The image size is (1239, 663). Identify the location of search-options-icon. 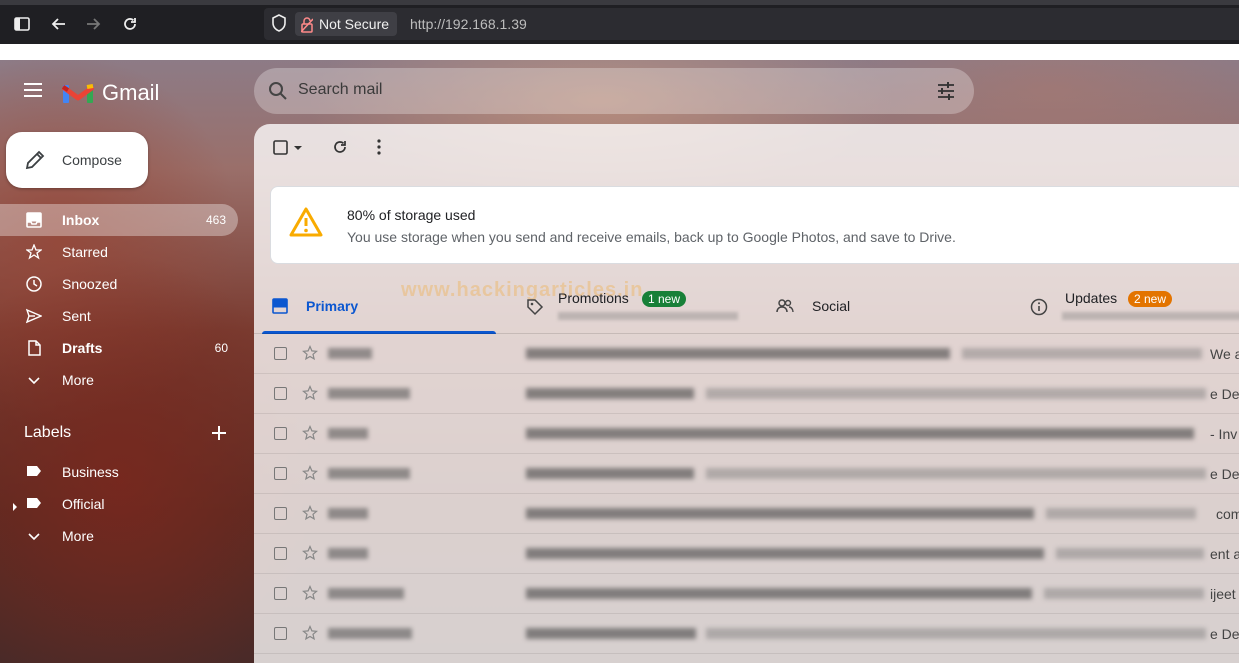
(946, 93).